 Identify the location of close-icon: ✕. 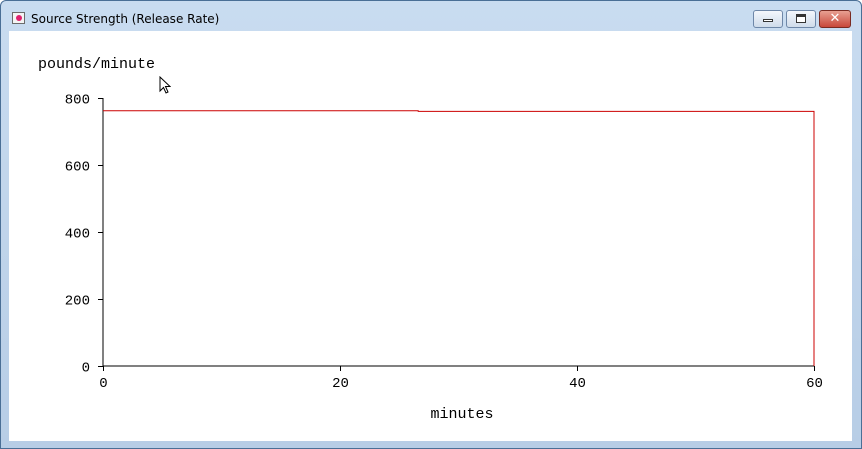
(835, 18).